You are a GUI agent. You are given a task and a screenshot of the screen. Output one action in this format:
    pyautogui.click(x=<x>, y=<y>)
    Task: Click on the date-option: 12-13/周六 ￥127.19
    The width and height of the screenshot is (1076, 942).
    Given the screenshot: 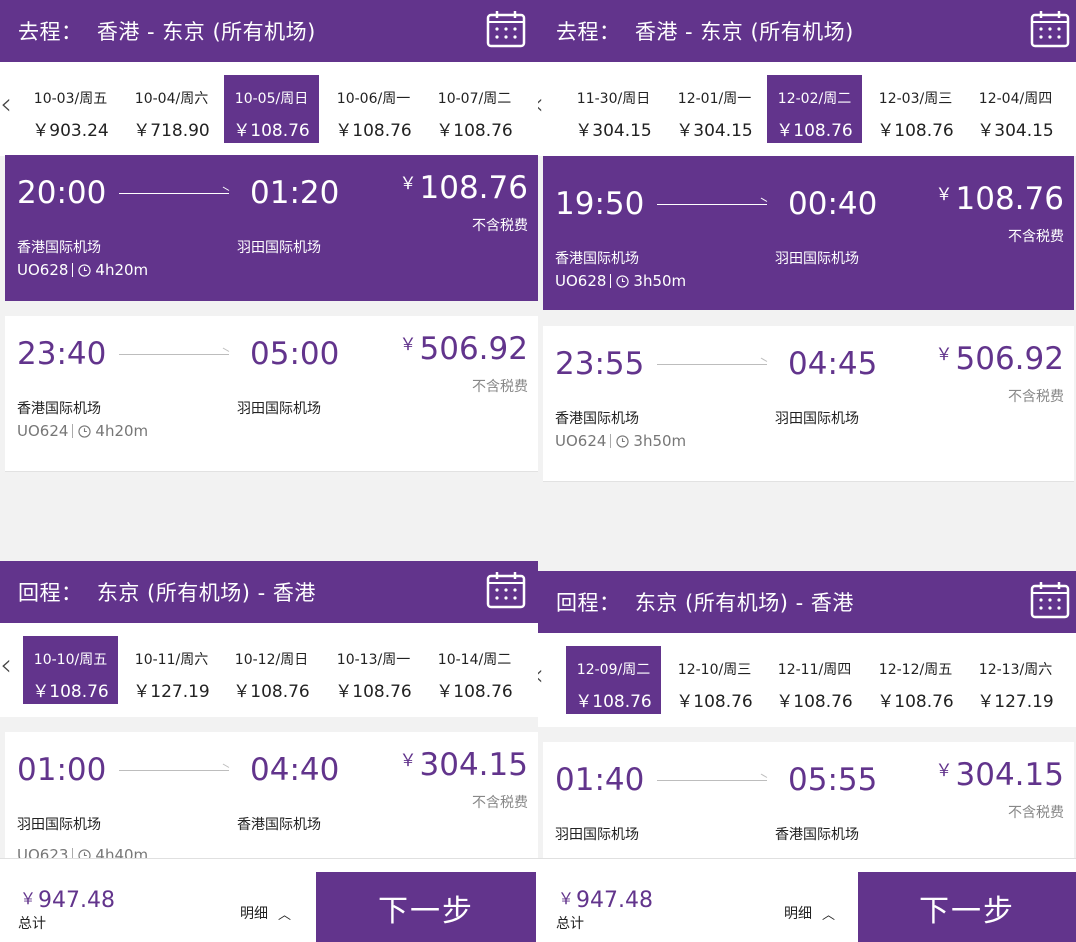 What is the action you would take?
    pyautogui.click(x=1015, y=680)
    